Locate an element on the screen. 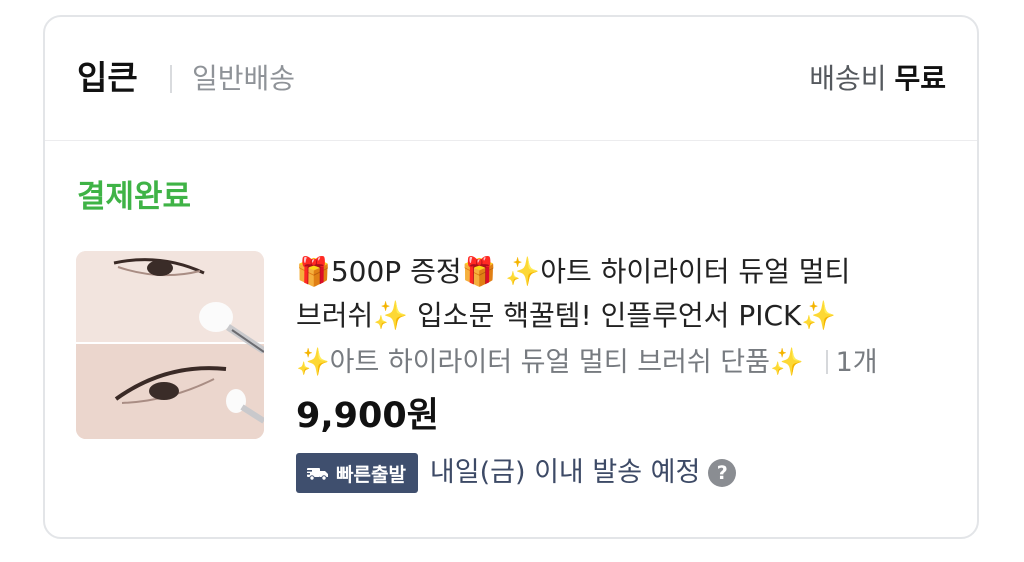 This screenshot has width=1024, height=562. product-price: 9,900원 is located at coordinates (367, 416).